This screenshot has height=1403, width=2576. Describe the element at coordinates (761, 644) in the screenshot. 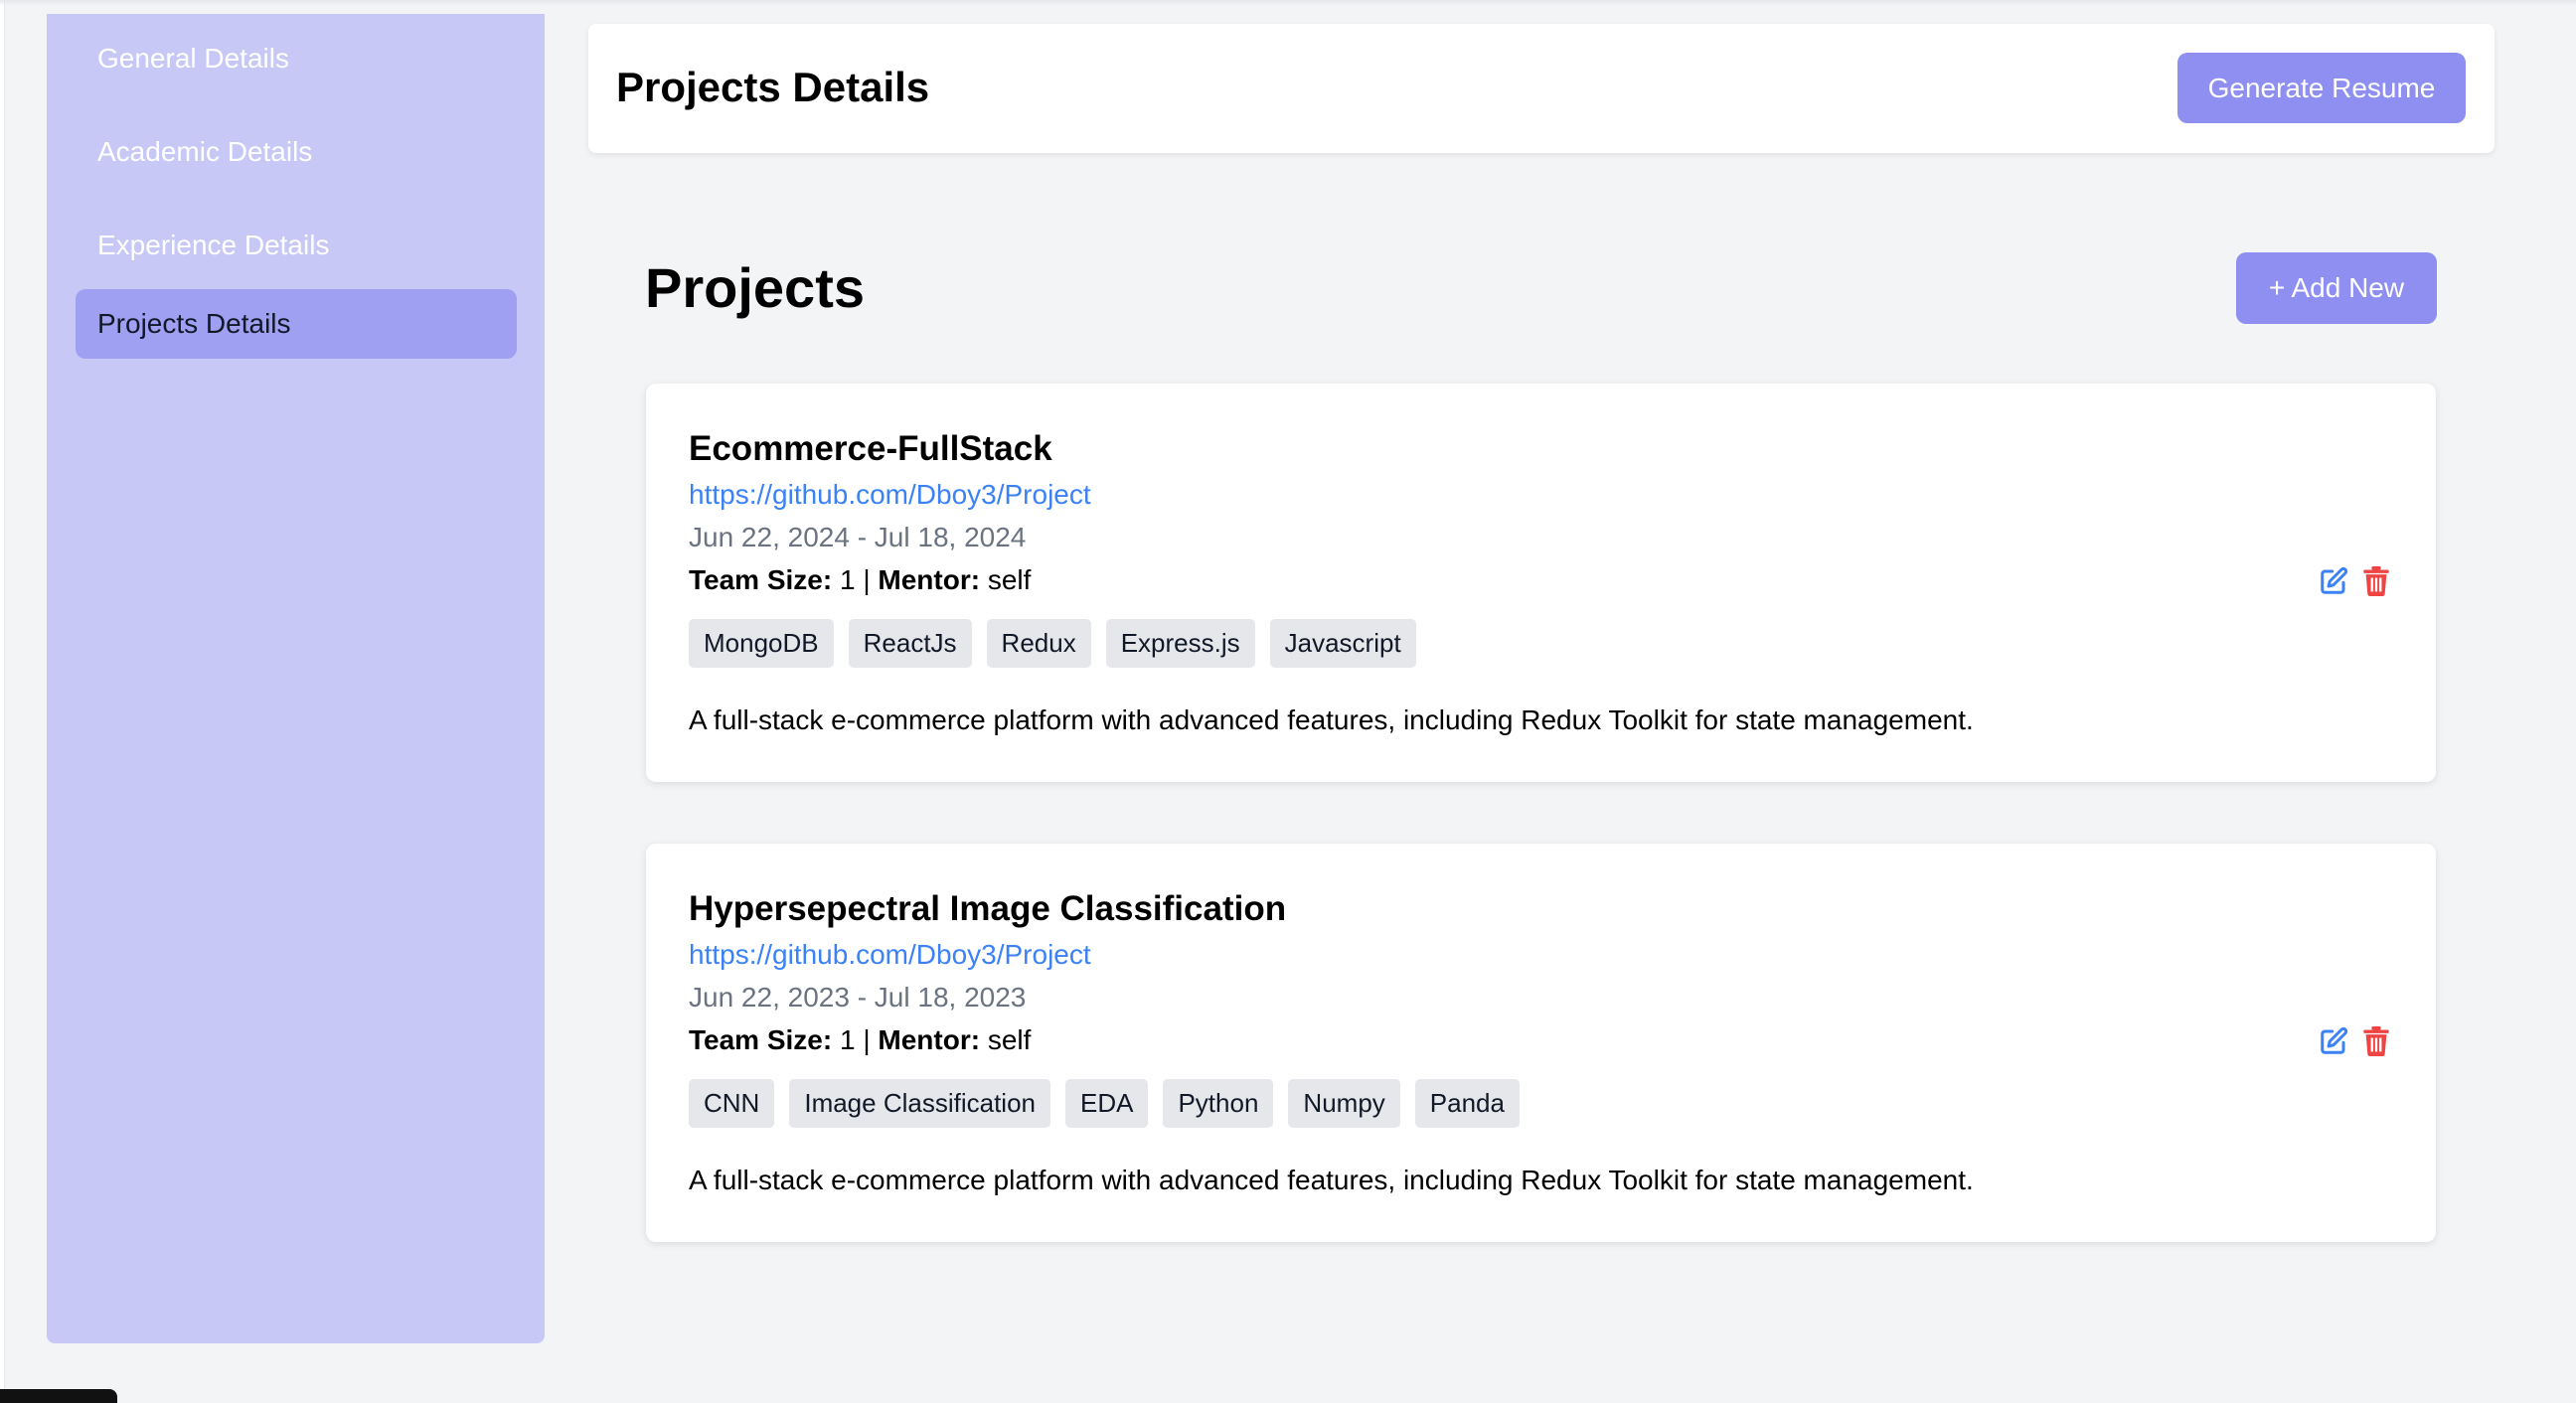

I see `tag: MongoDB` at that location.